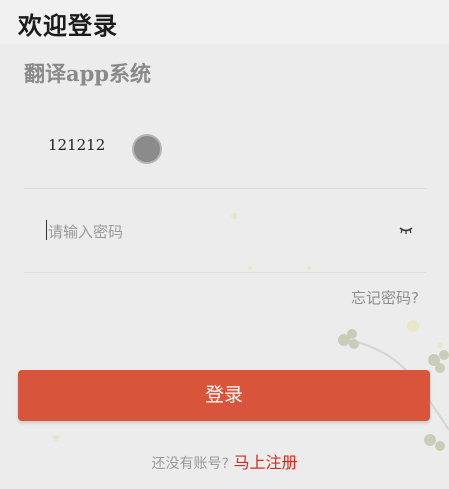  I want to click on app-subtitle: 翻译app系统, so click(87, 73).